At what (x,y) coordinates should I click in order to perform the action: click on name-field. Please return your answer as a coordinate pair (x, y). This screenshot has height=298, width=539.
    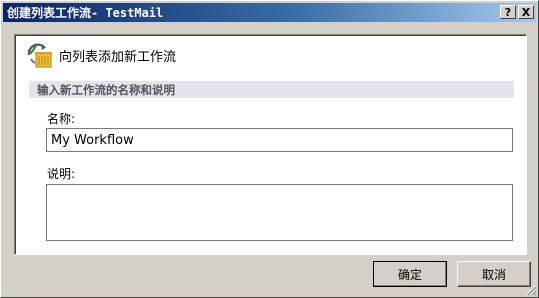
    Looking at the image, I should click on (279, 140).